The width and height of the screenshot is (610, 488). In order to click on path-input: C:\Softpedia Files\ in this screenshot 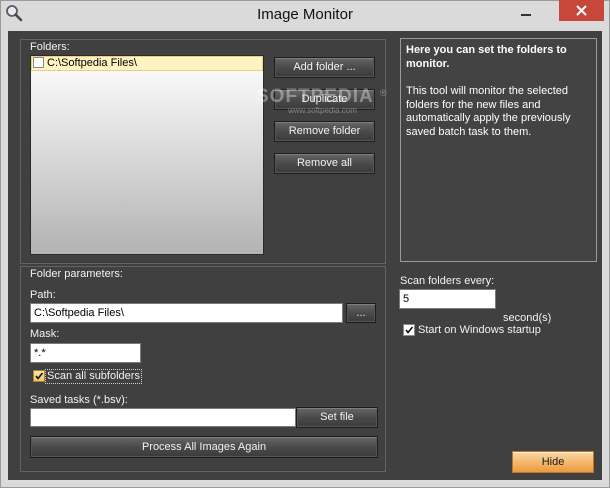, I will do `click(186, 313)`.